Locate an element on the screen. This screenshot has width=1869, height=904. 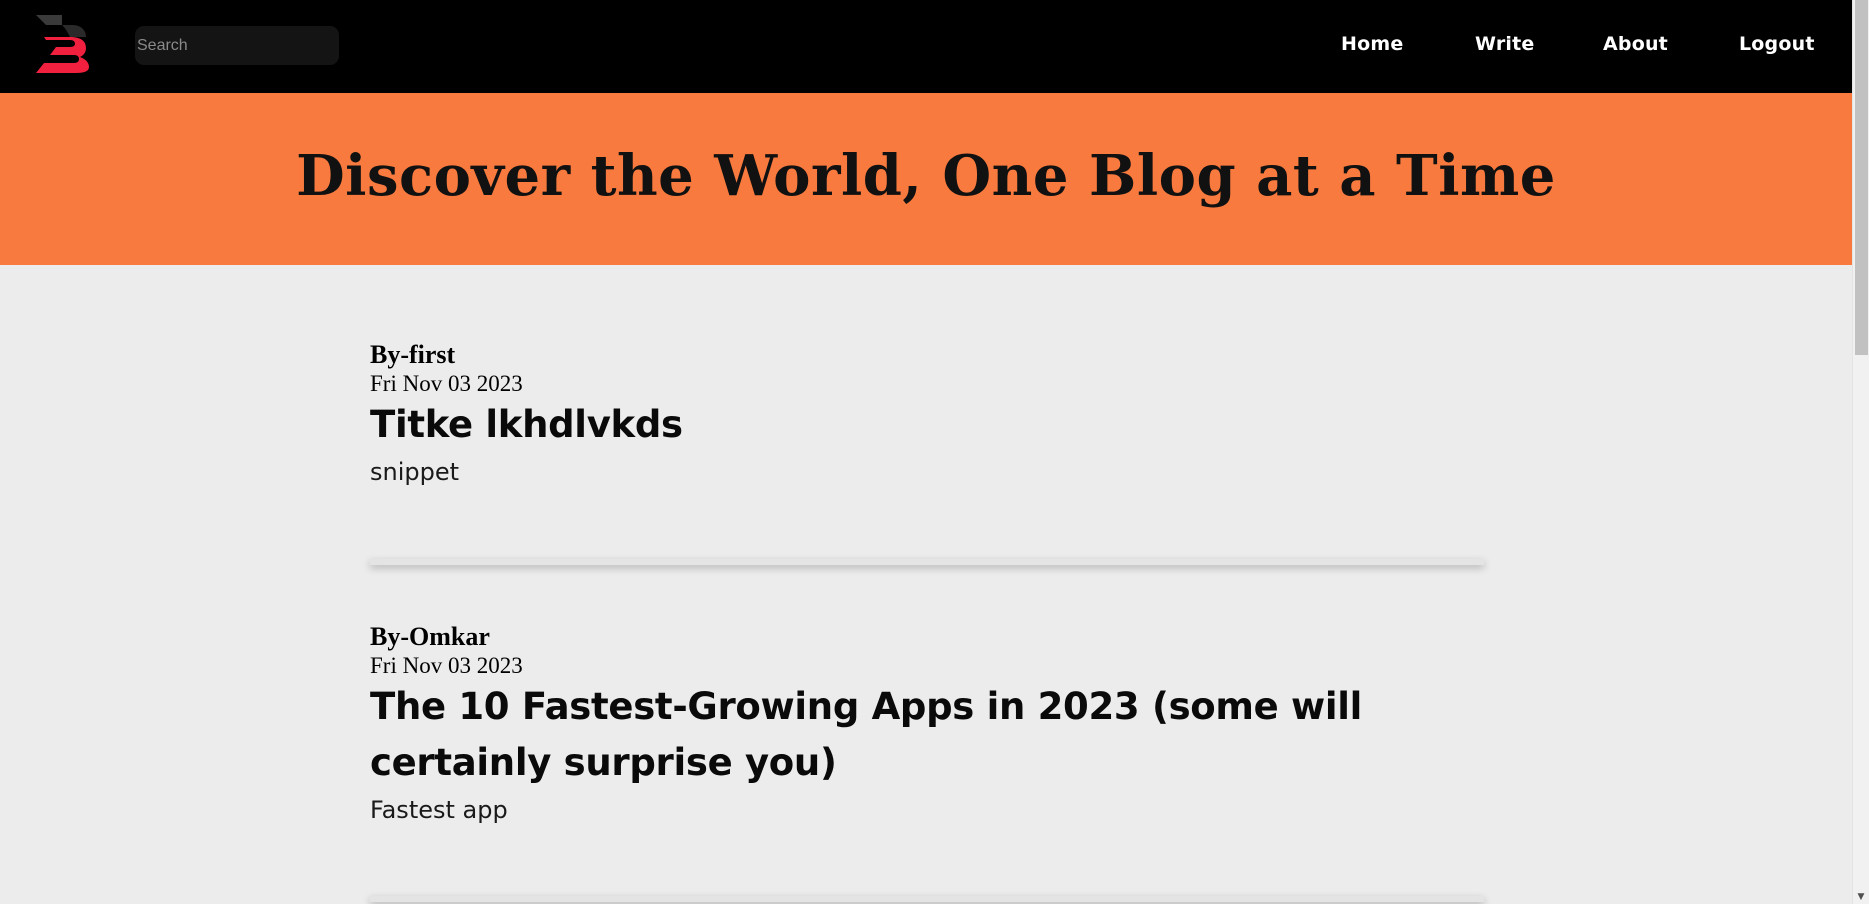
vertical-scrollbar: ▼ is located at coordinates (1860, 452).